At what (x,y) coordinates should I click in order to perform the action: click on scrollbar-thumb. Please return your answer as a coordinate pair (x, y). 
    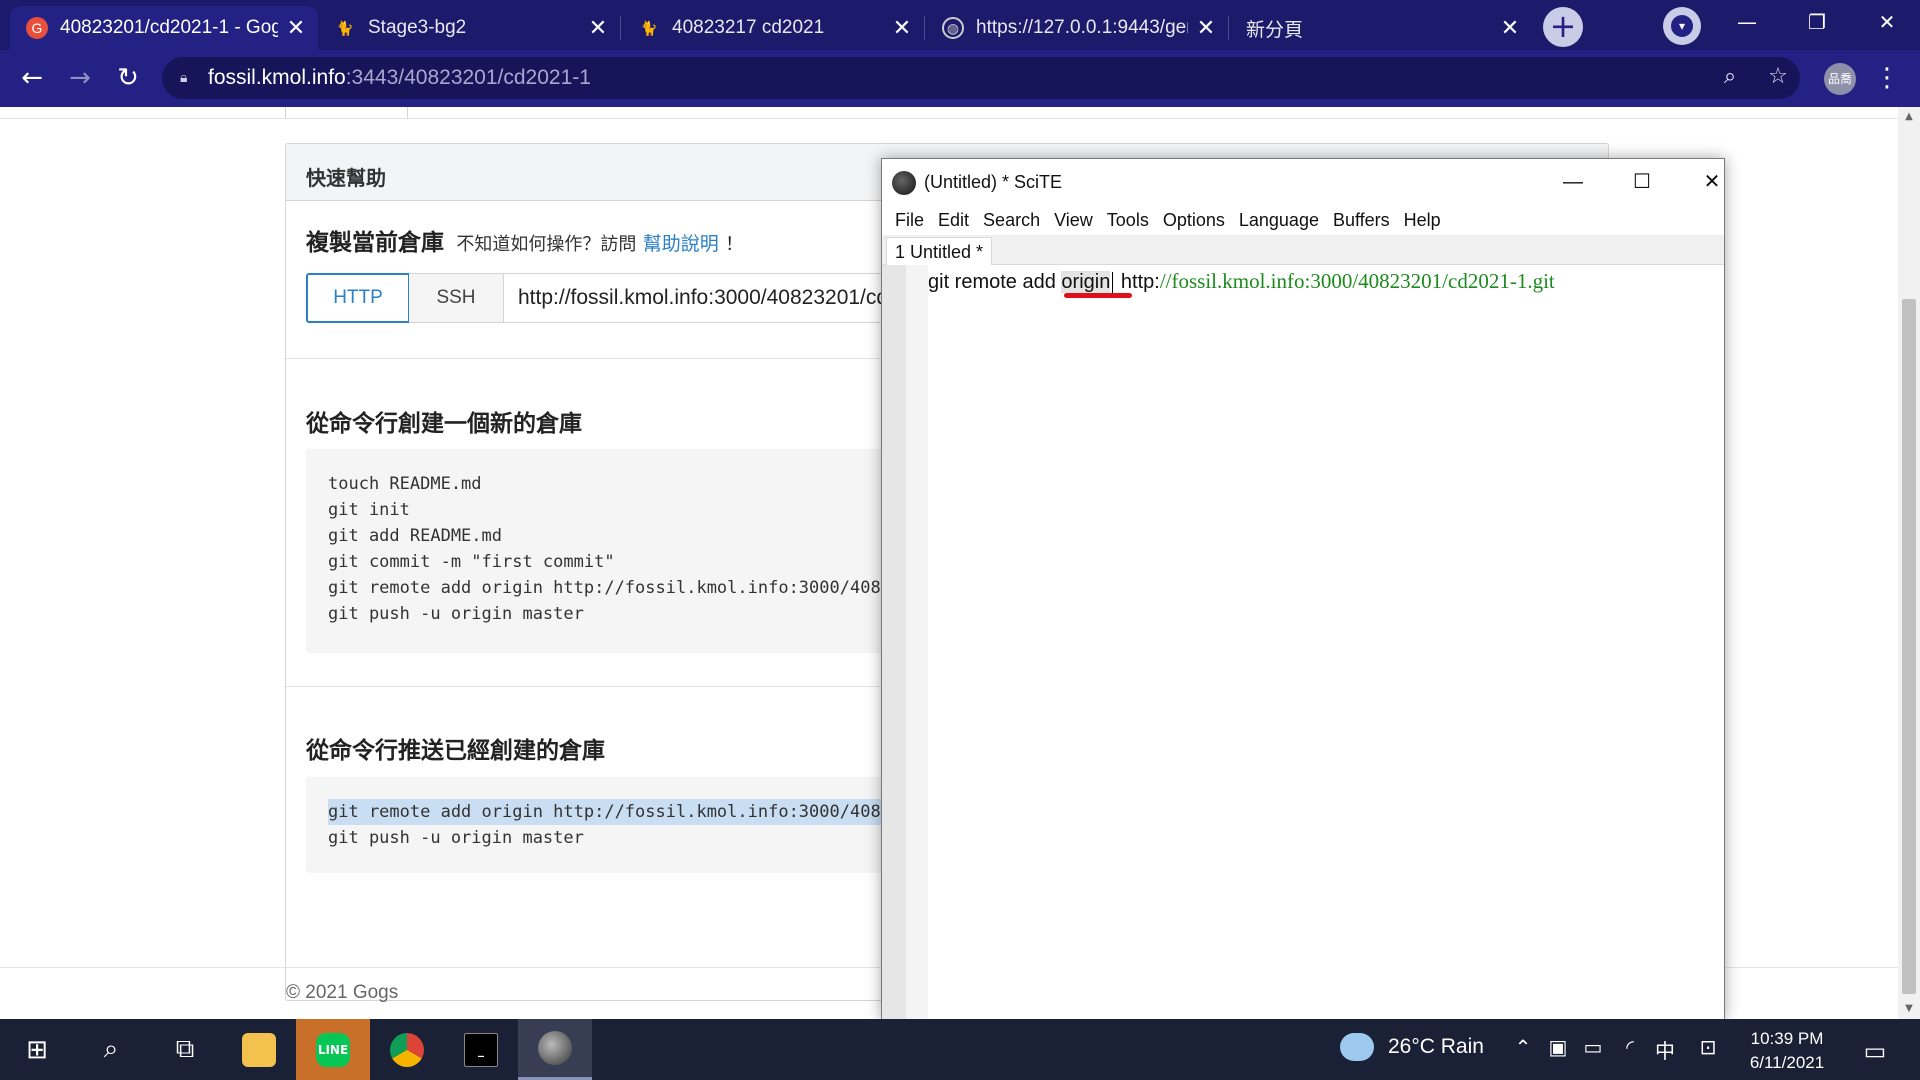
    Looking at the image, I should click on (1909, 646).